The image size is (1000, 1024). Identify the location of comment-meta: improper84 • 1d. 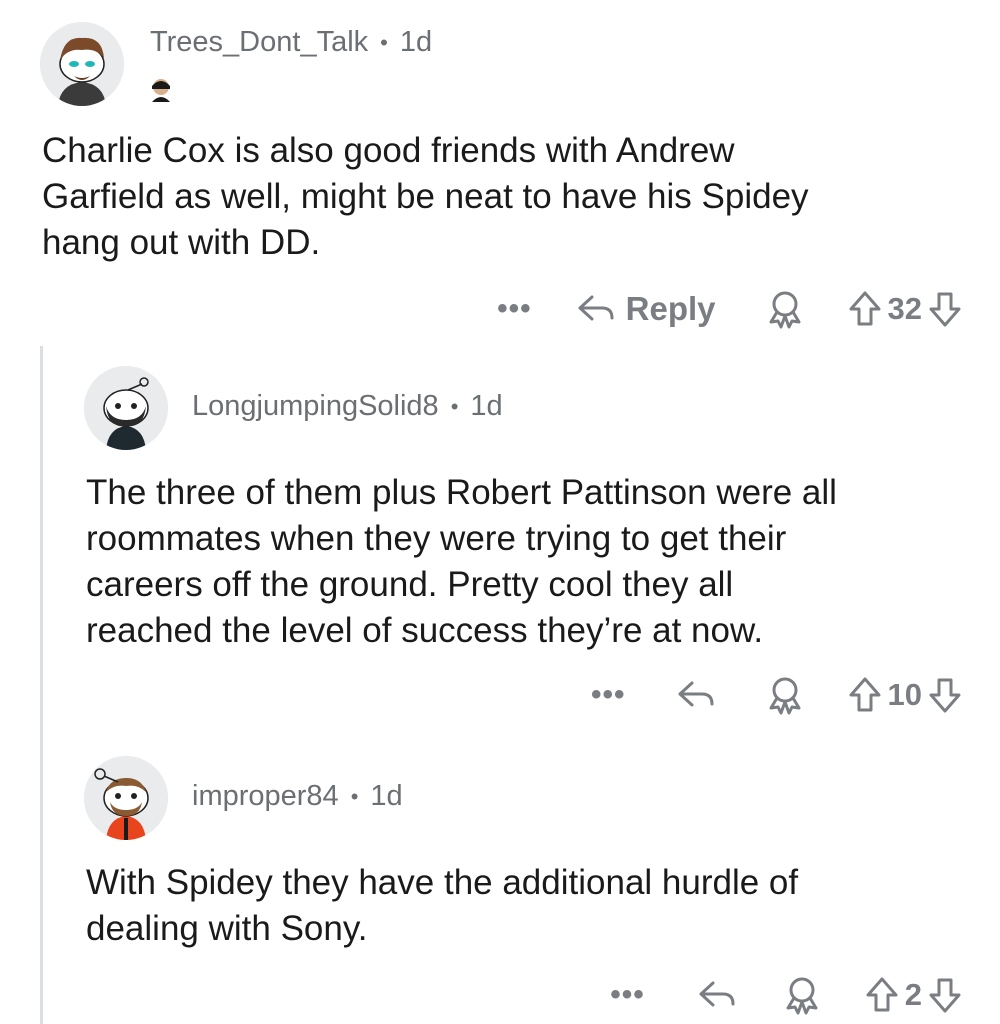
(297, 796).